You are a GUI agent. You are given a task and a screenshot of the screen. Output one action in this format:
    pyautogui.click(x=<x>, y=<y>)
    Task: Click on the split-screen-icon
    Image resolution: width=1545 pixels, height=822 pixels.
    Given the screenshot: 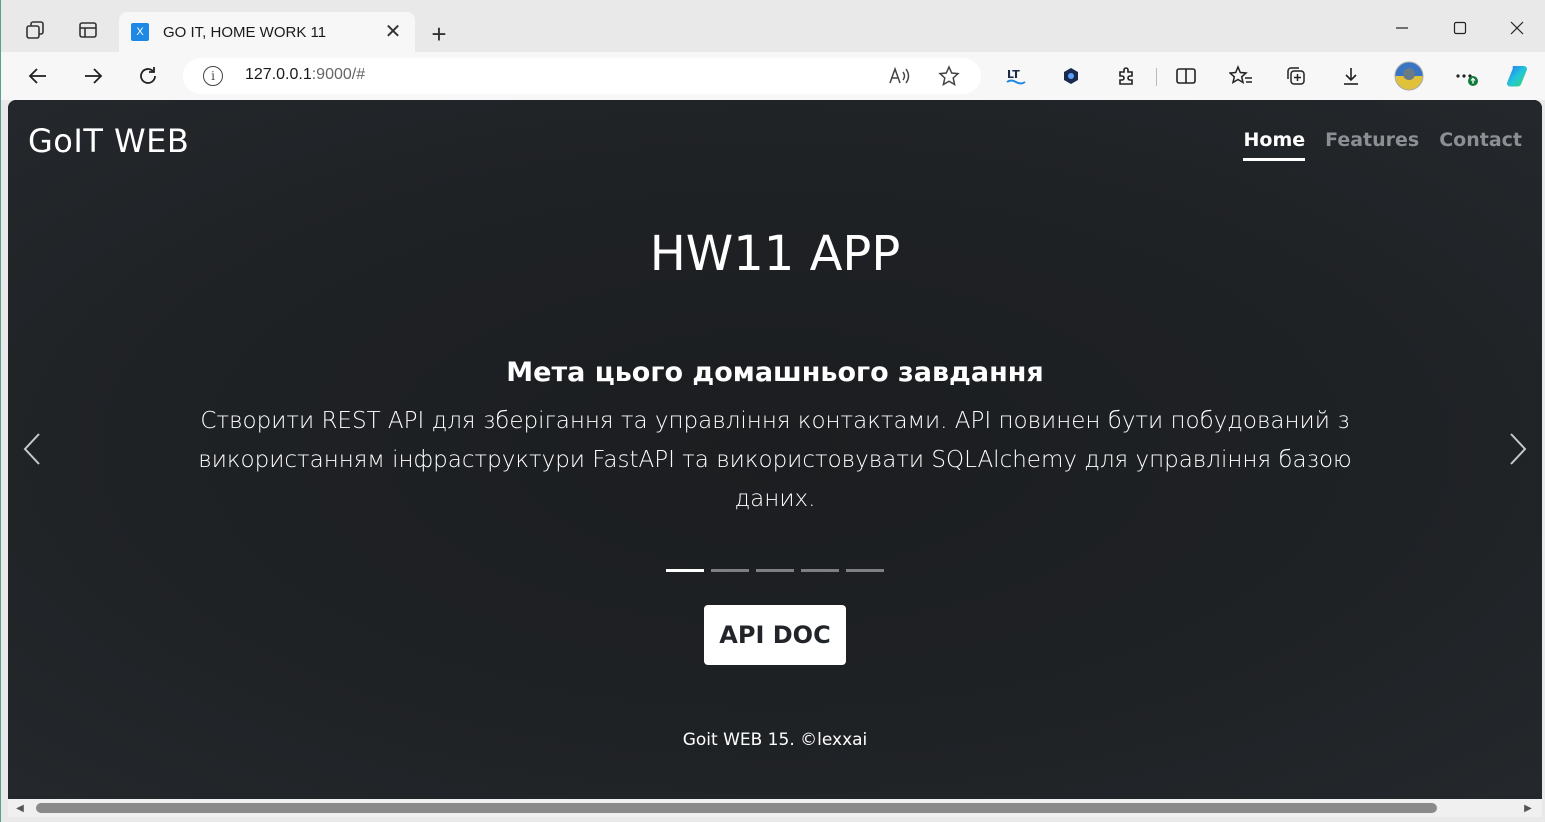 What is the action you would take?
    pyautogui.click(x=1186, y=76)
    